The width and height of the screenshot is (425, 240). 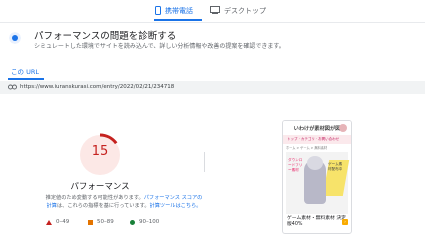 I want to click on device-tabs: 携帯電話 デスクトップ, so click(x=212, y=11).